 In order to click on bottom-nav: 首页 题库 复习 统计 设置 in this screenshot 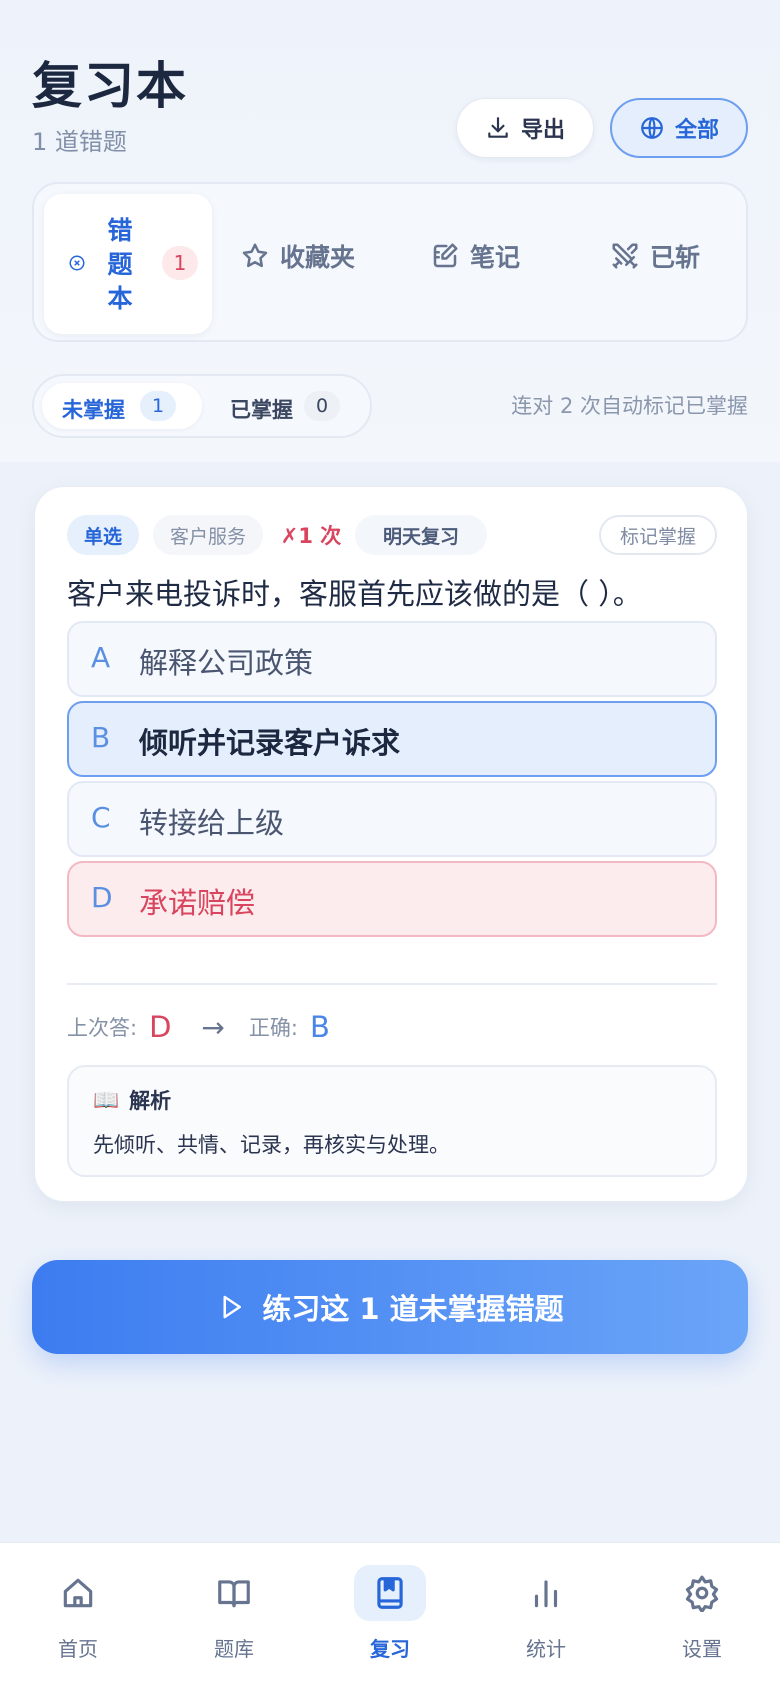, I will do `click(390, 1615)`.